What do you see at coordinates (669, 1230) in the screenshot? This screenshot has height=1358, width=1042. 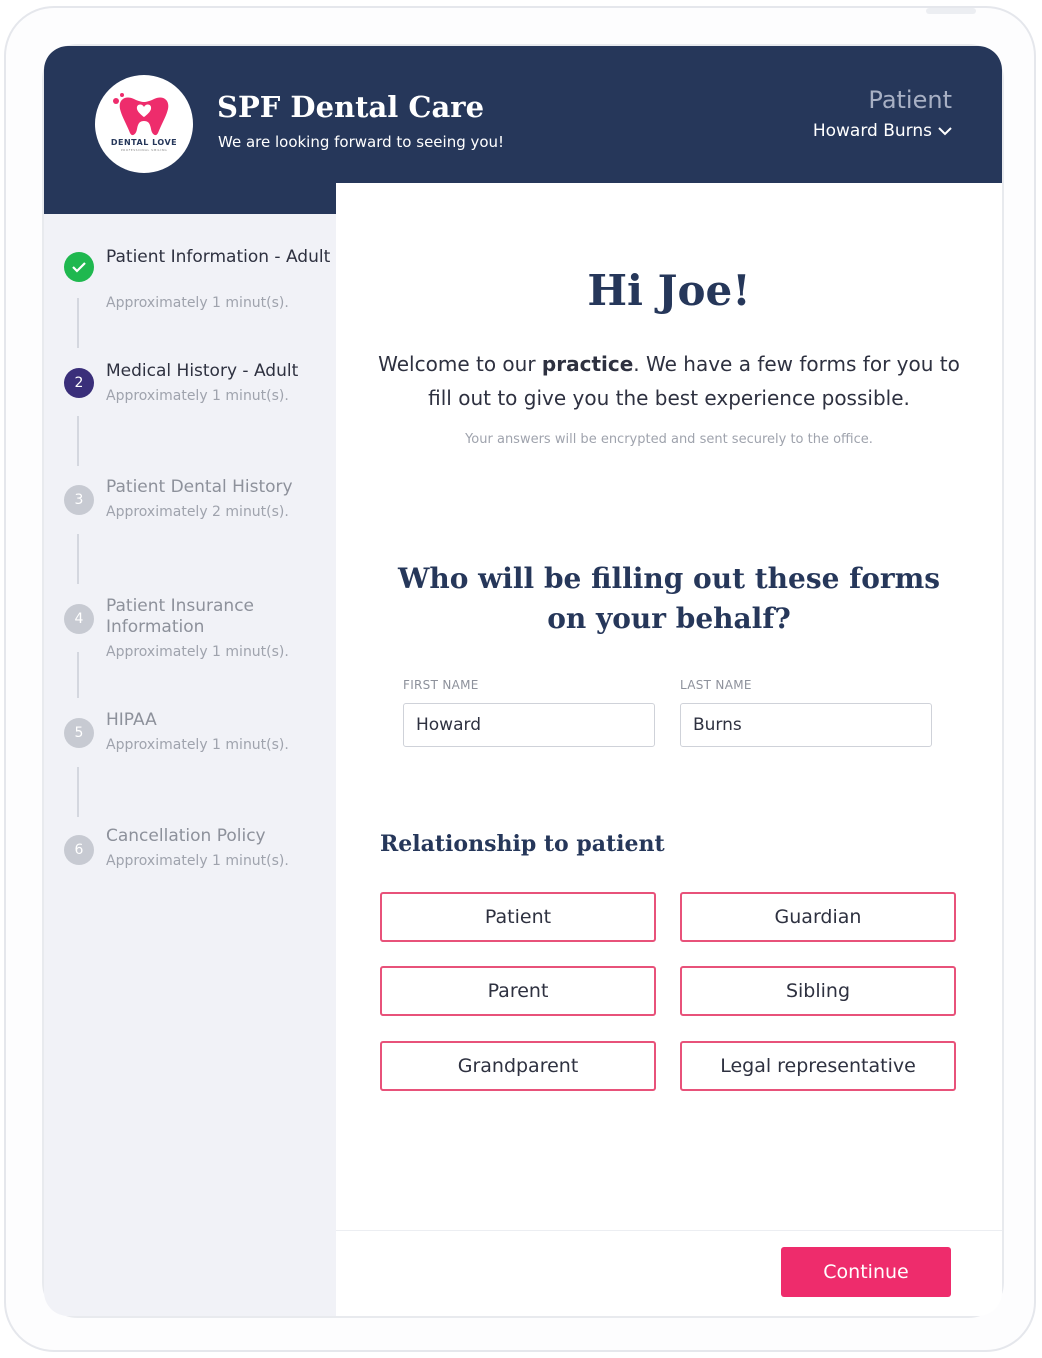 I see `footer-divider` at bounding box center [669, 1230].